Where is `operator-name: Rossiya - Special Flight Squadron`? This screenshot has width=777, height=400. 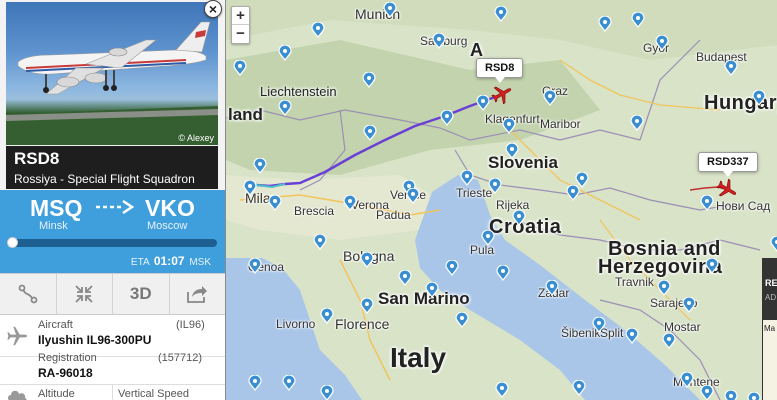
operator-name: Rossiya - Special Flight Squadron is located at coordinates (104, 179).